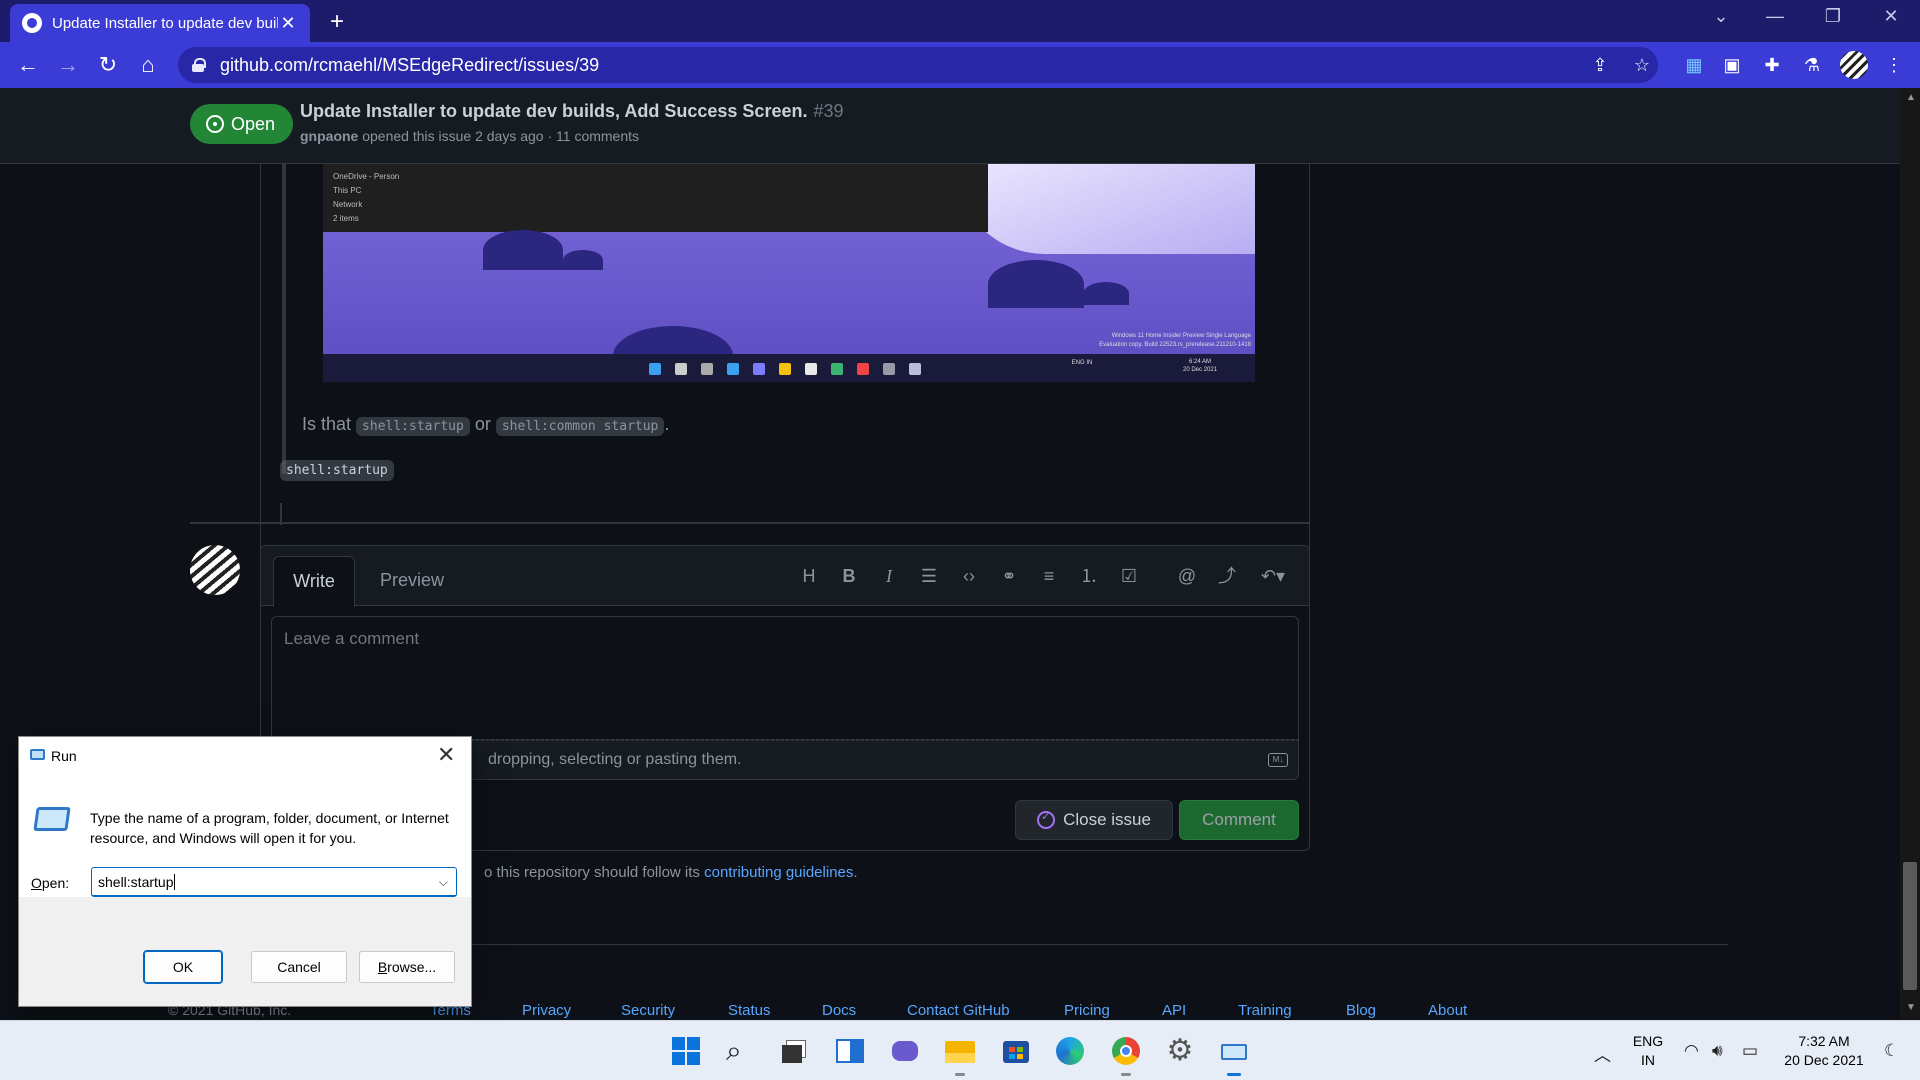 This screenshot has height=1080, width=1920. What do you see at coordinates (742, 1051) in the screenshot?
I see `search-icon: ⌕` at bounding box center [742, 1051].